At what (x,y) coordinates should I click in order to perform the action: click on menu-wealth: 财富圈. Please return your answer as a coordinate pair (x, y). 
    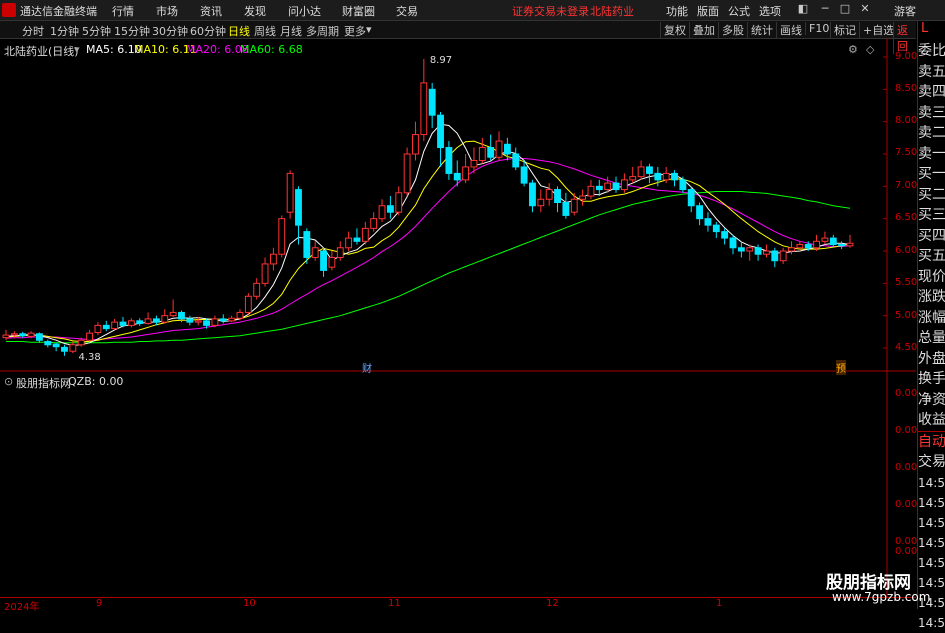
    Looking at the image, I should click on (358, 11).